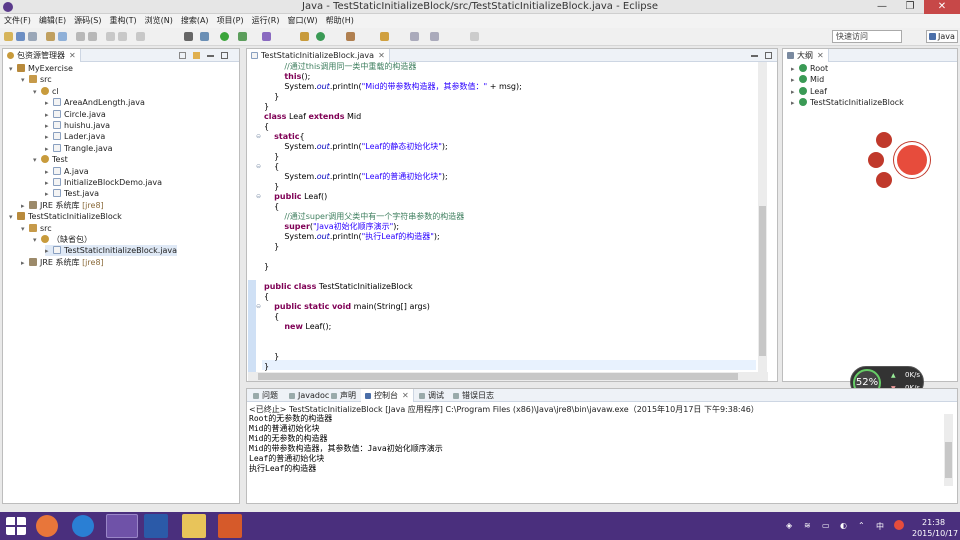 This screenshot has height=540, width=960. I want to click on collapse-all-icon, so click(182, 55).